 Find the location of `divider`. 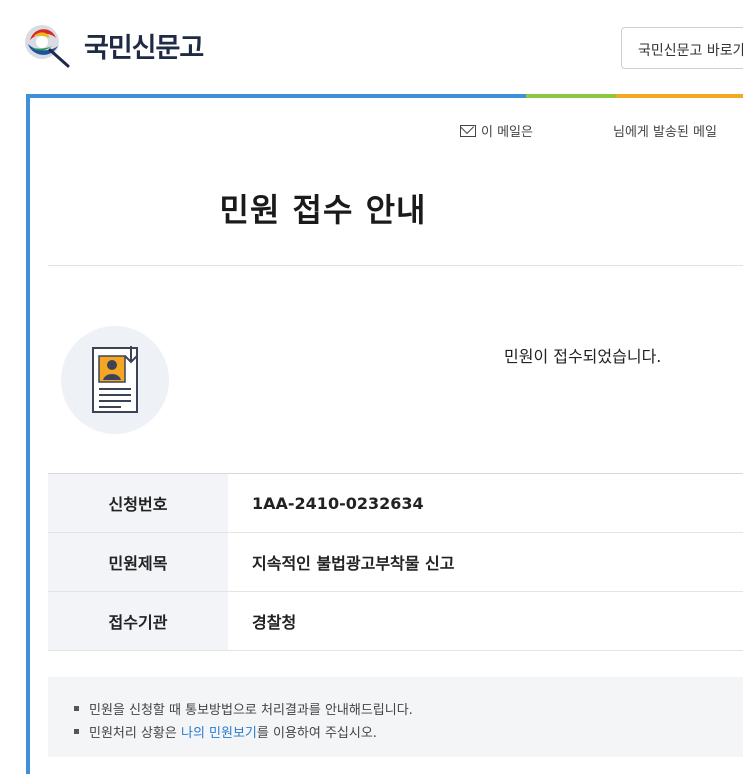

divider is located at coordinates (395, 265).